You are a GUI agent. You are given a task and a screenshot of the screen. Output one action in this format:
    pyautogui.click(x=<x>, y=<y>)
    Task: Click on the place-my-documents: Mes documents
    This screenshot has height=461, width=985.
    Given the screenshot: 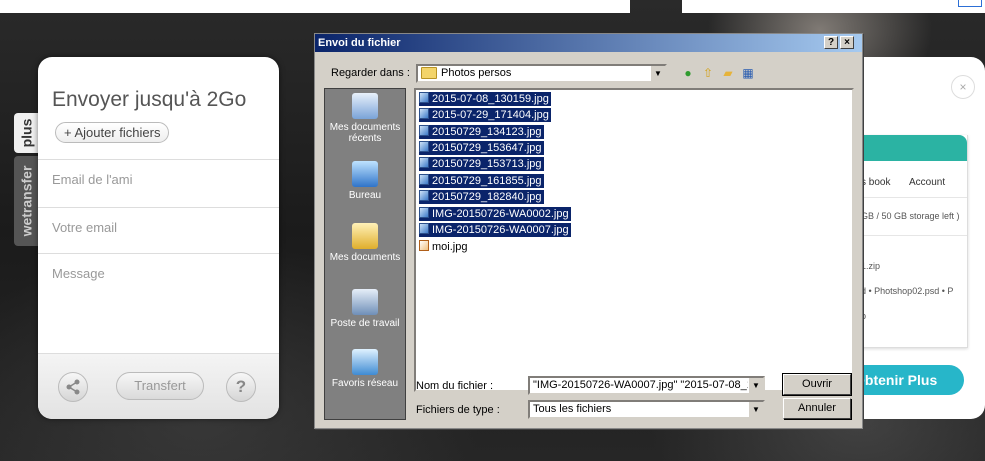 What is the action you would take?
    pyautogui.click(x=365, y=243)
    